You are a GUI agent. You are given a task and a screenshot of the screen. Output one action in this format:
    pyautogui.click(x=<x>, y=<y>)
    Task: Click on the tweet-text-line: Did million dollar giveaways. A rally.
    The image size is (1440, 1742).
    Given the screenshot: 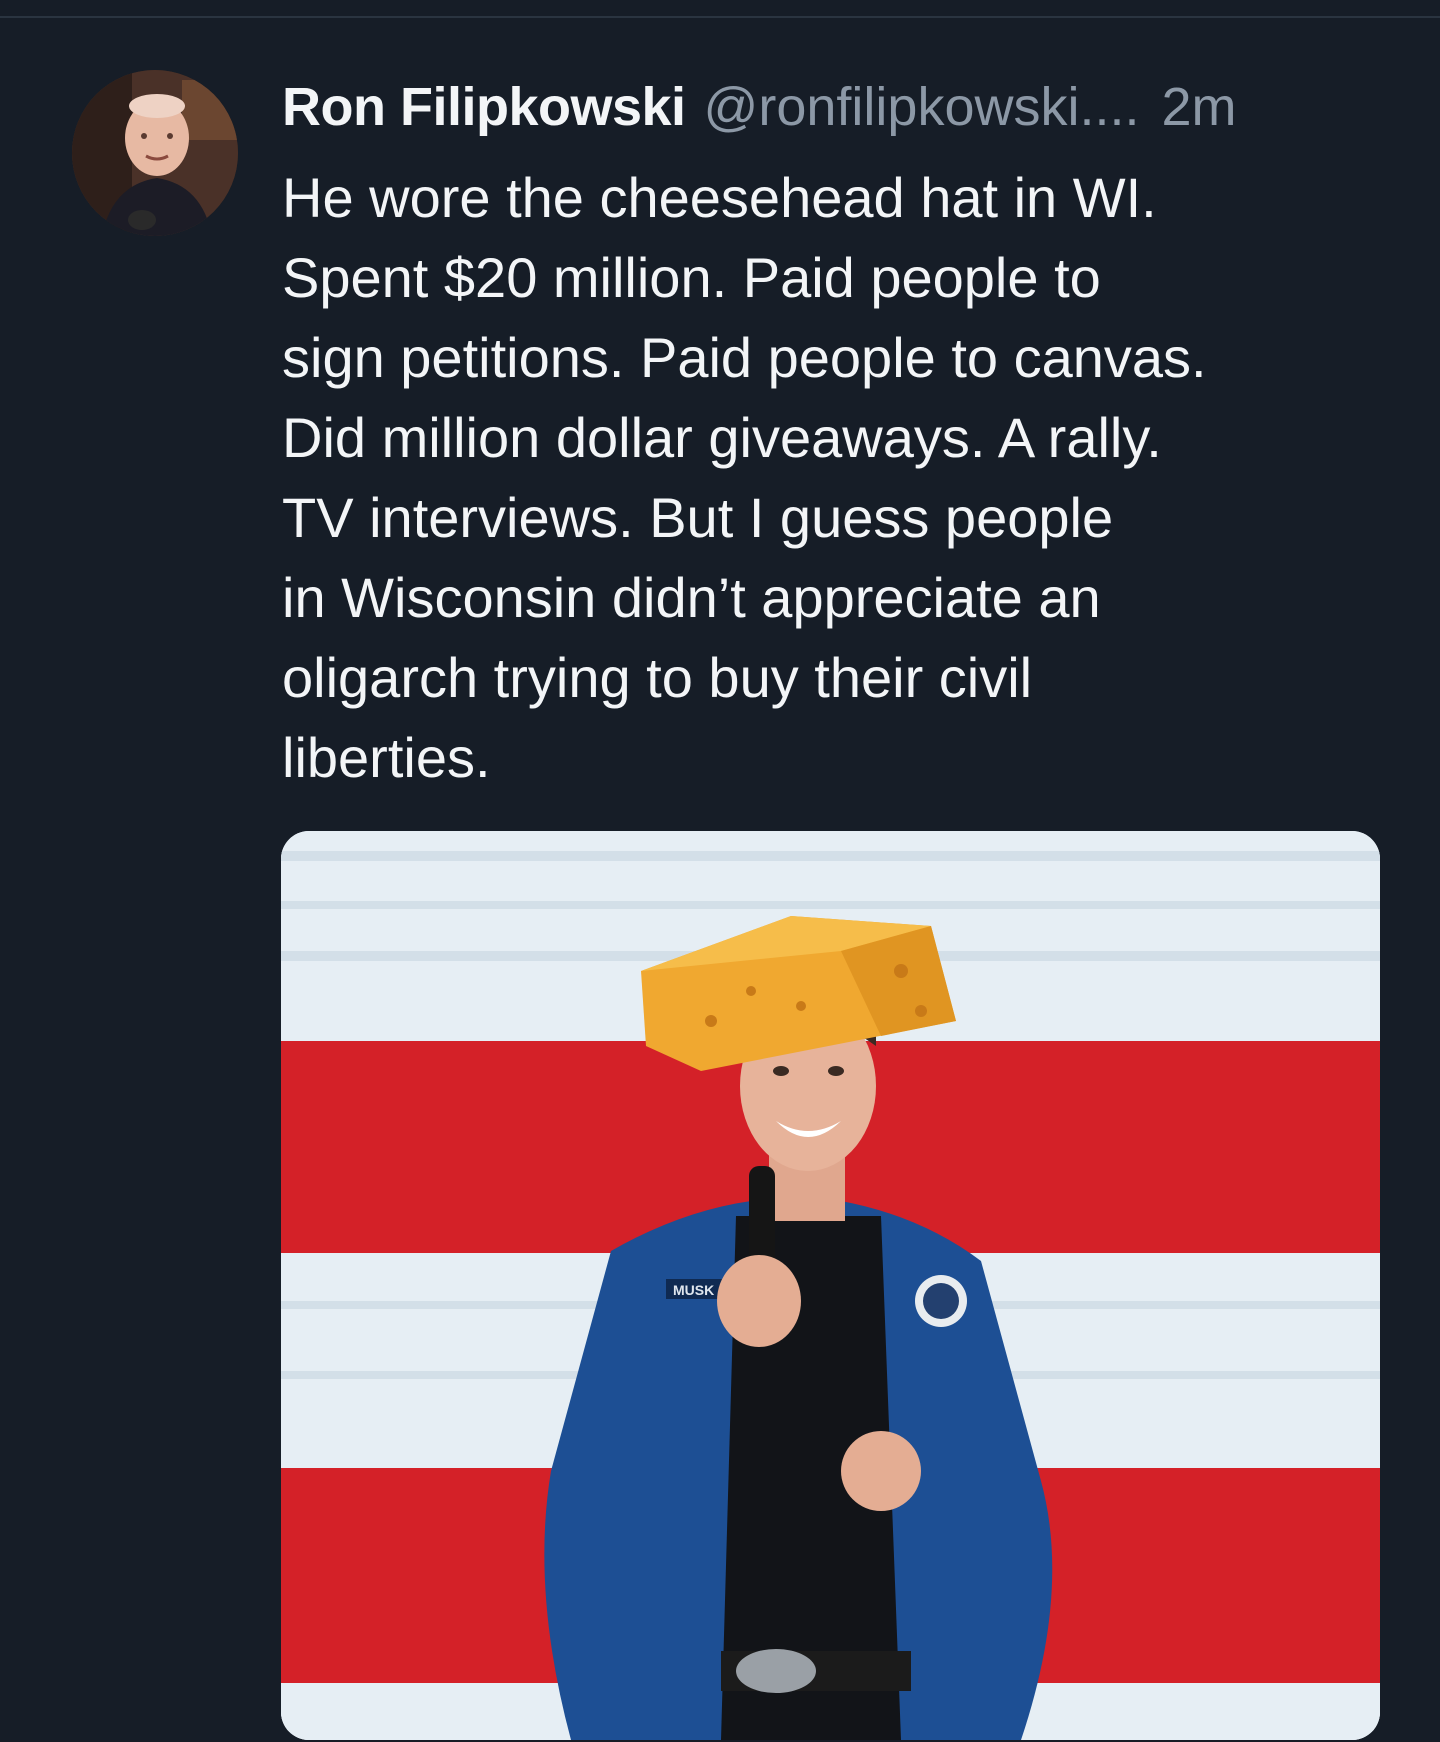 What is the action you would take?
    pyautogui.click(x=722, y=437)
    